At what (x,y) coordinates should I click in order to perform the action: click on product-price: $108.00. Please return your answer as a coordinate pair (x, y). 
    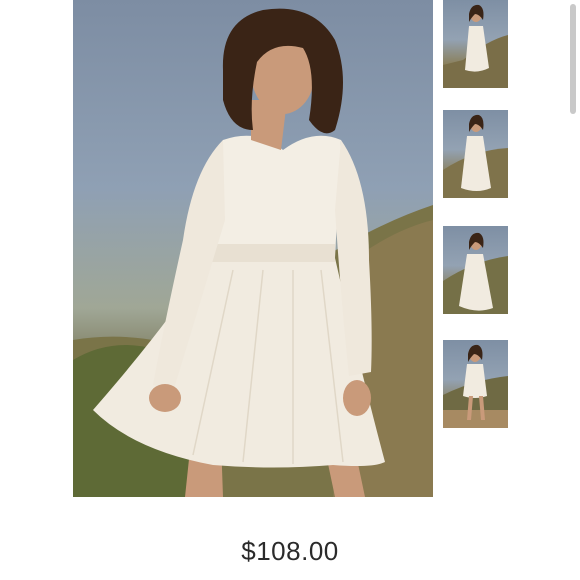
    Looking at the image, I should click on (290, 551).